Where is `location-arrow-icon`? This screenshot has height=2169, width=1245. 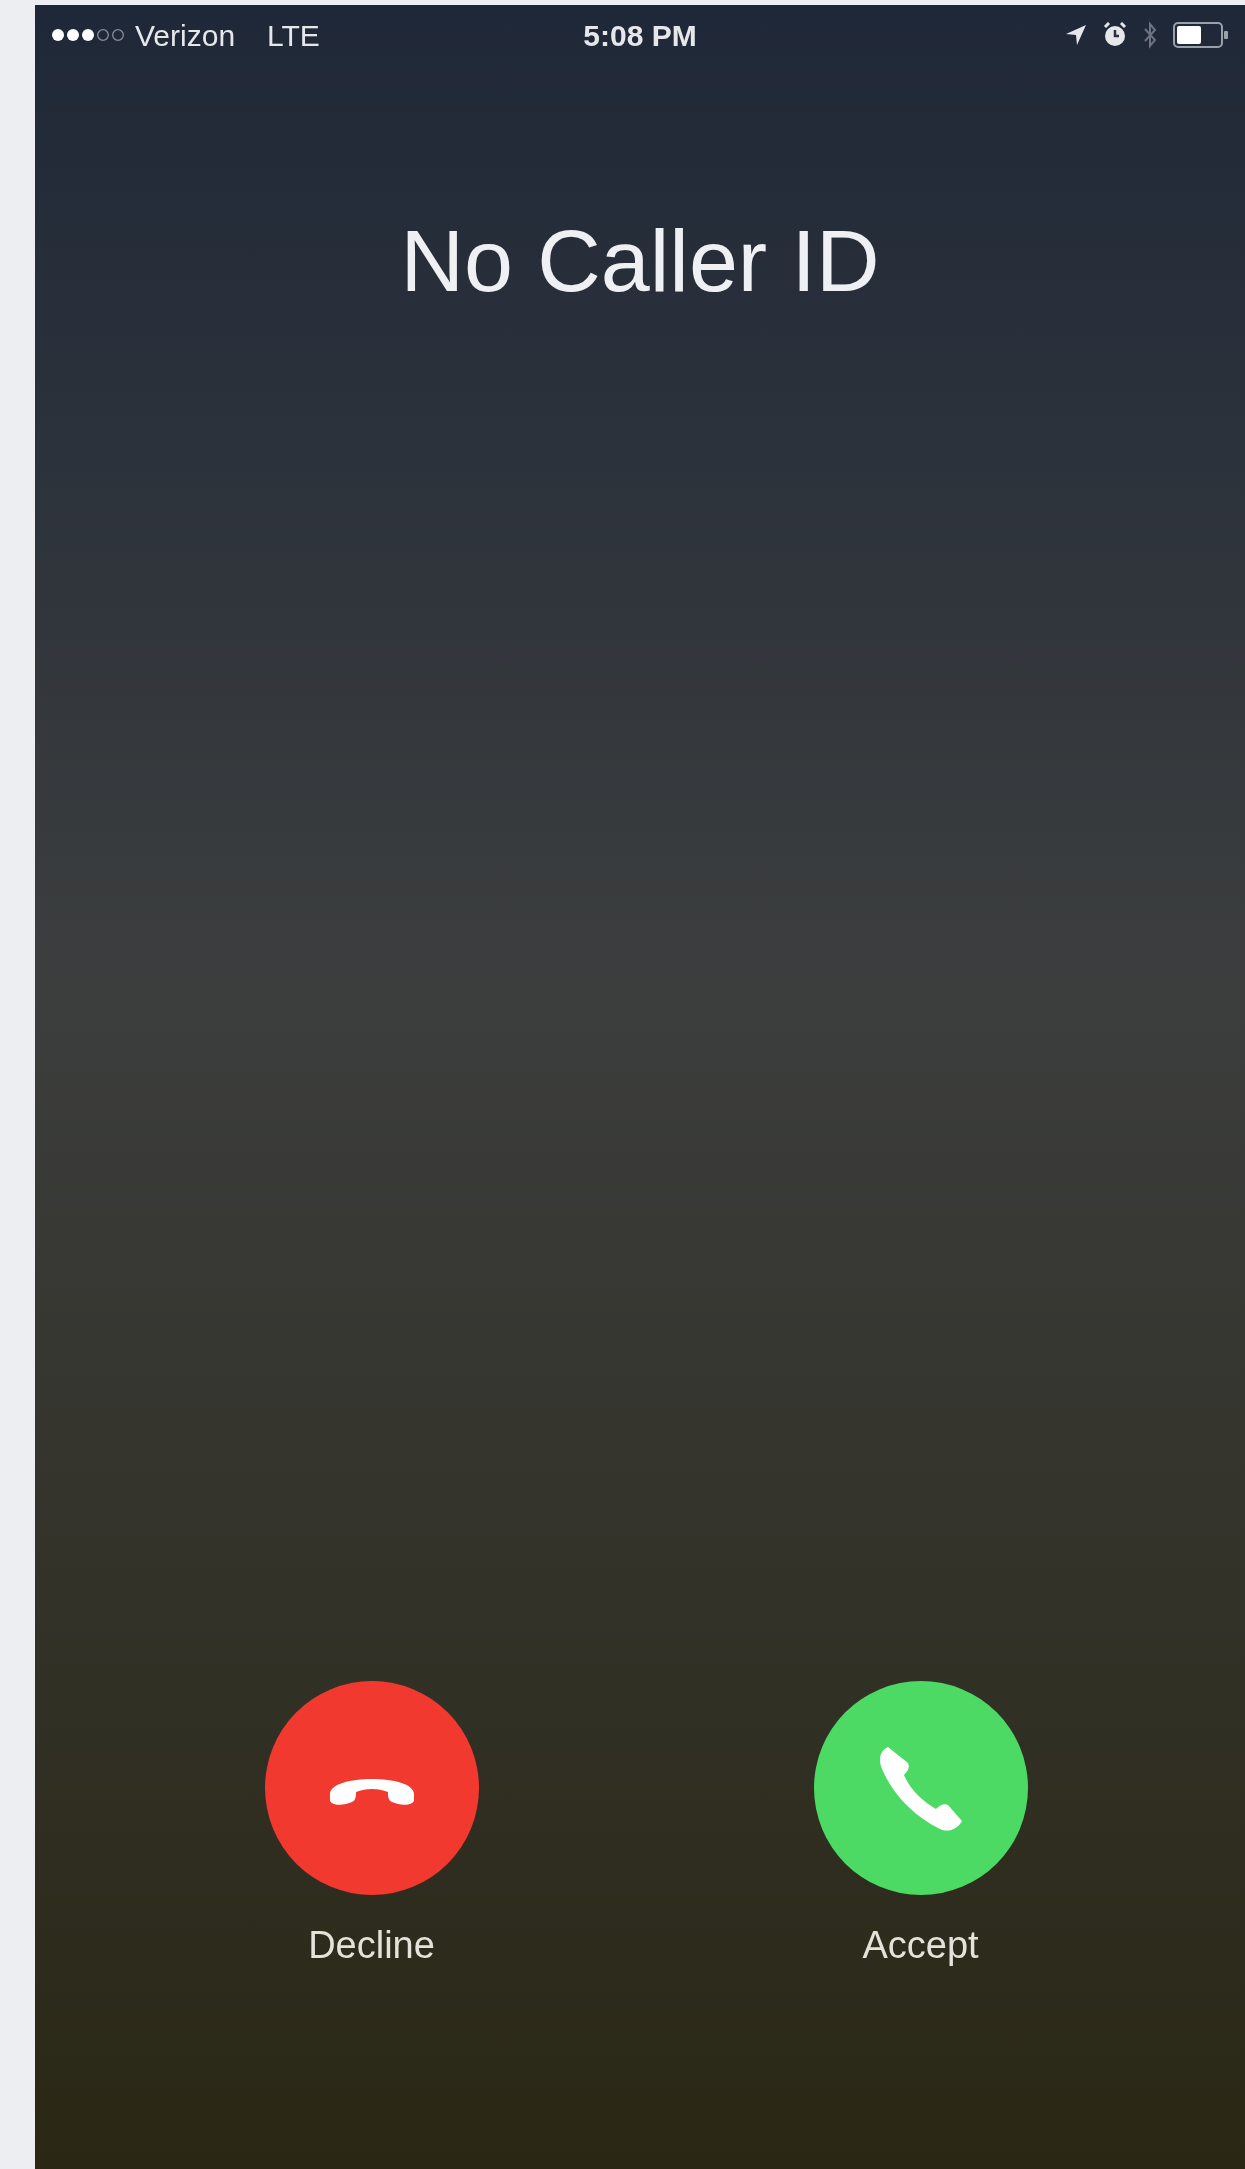 location-arrow-icon is located at coordinates (1076, 35).